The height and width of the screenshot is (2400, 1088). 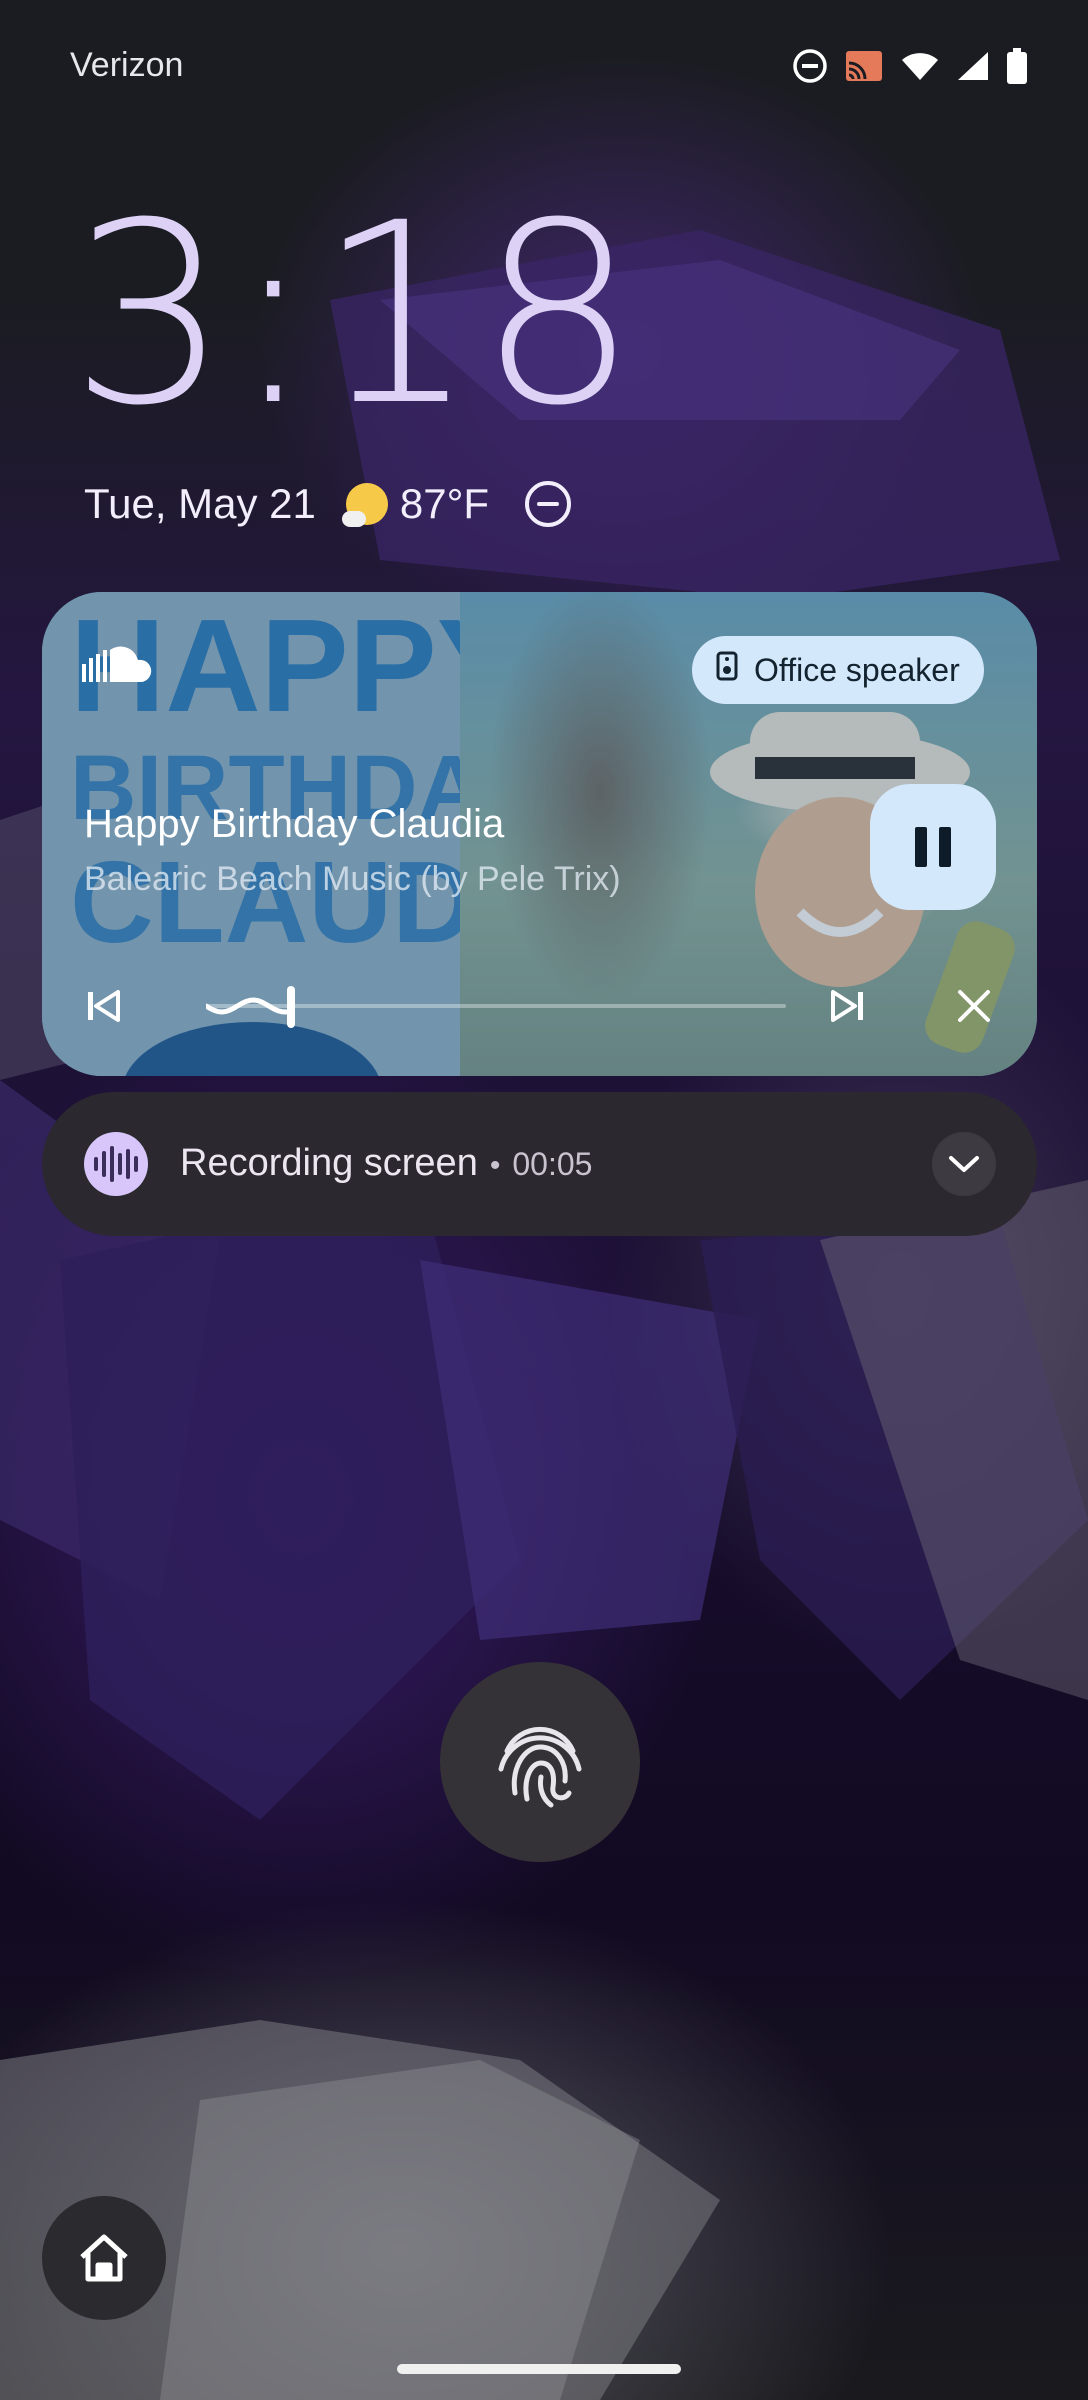 I want to click on output-device-chip: Office speaker, so click(x=838, y=670).